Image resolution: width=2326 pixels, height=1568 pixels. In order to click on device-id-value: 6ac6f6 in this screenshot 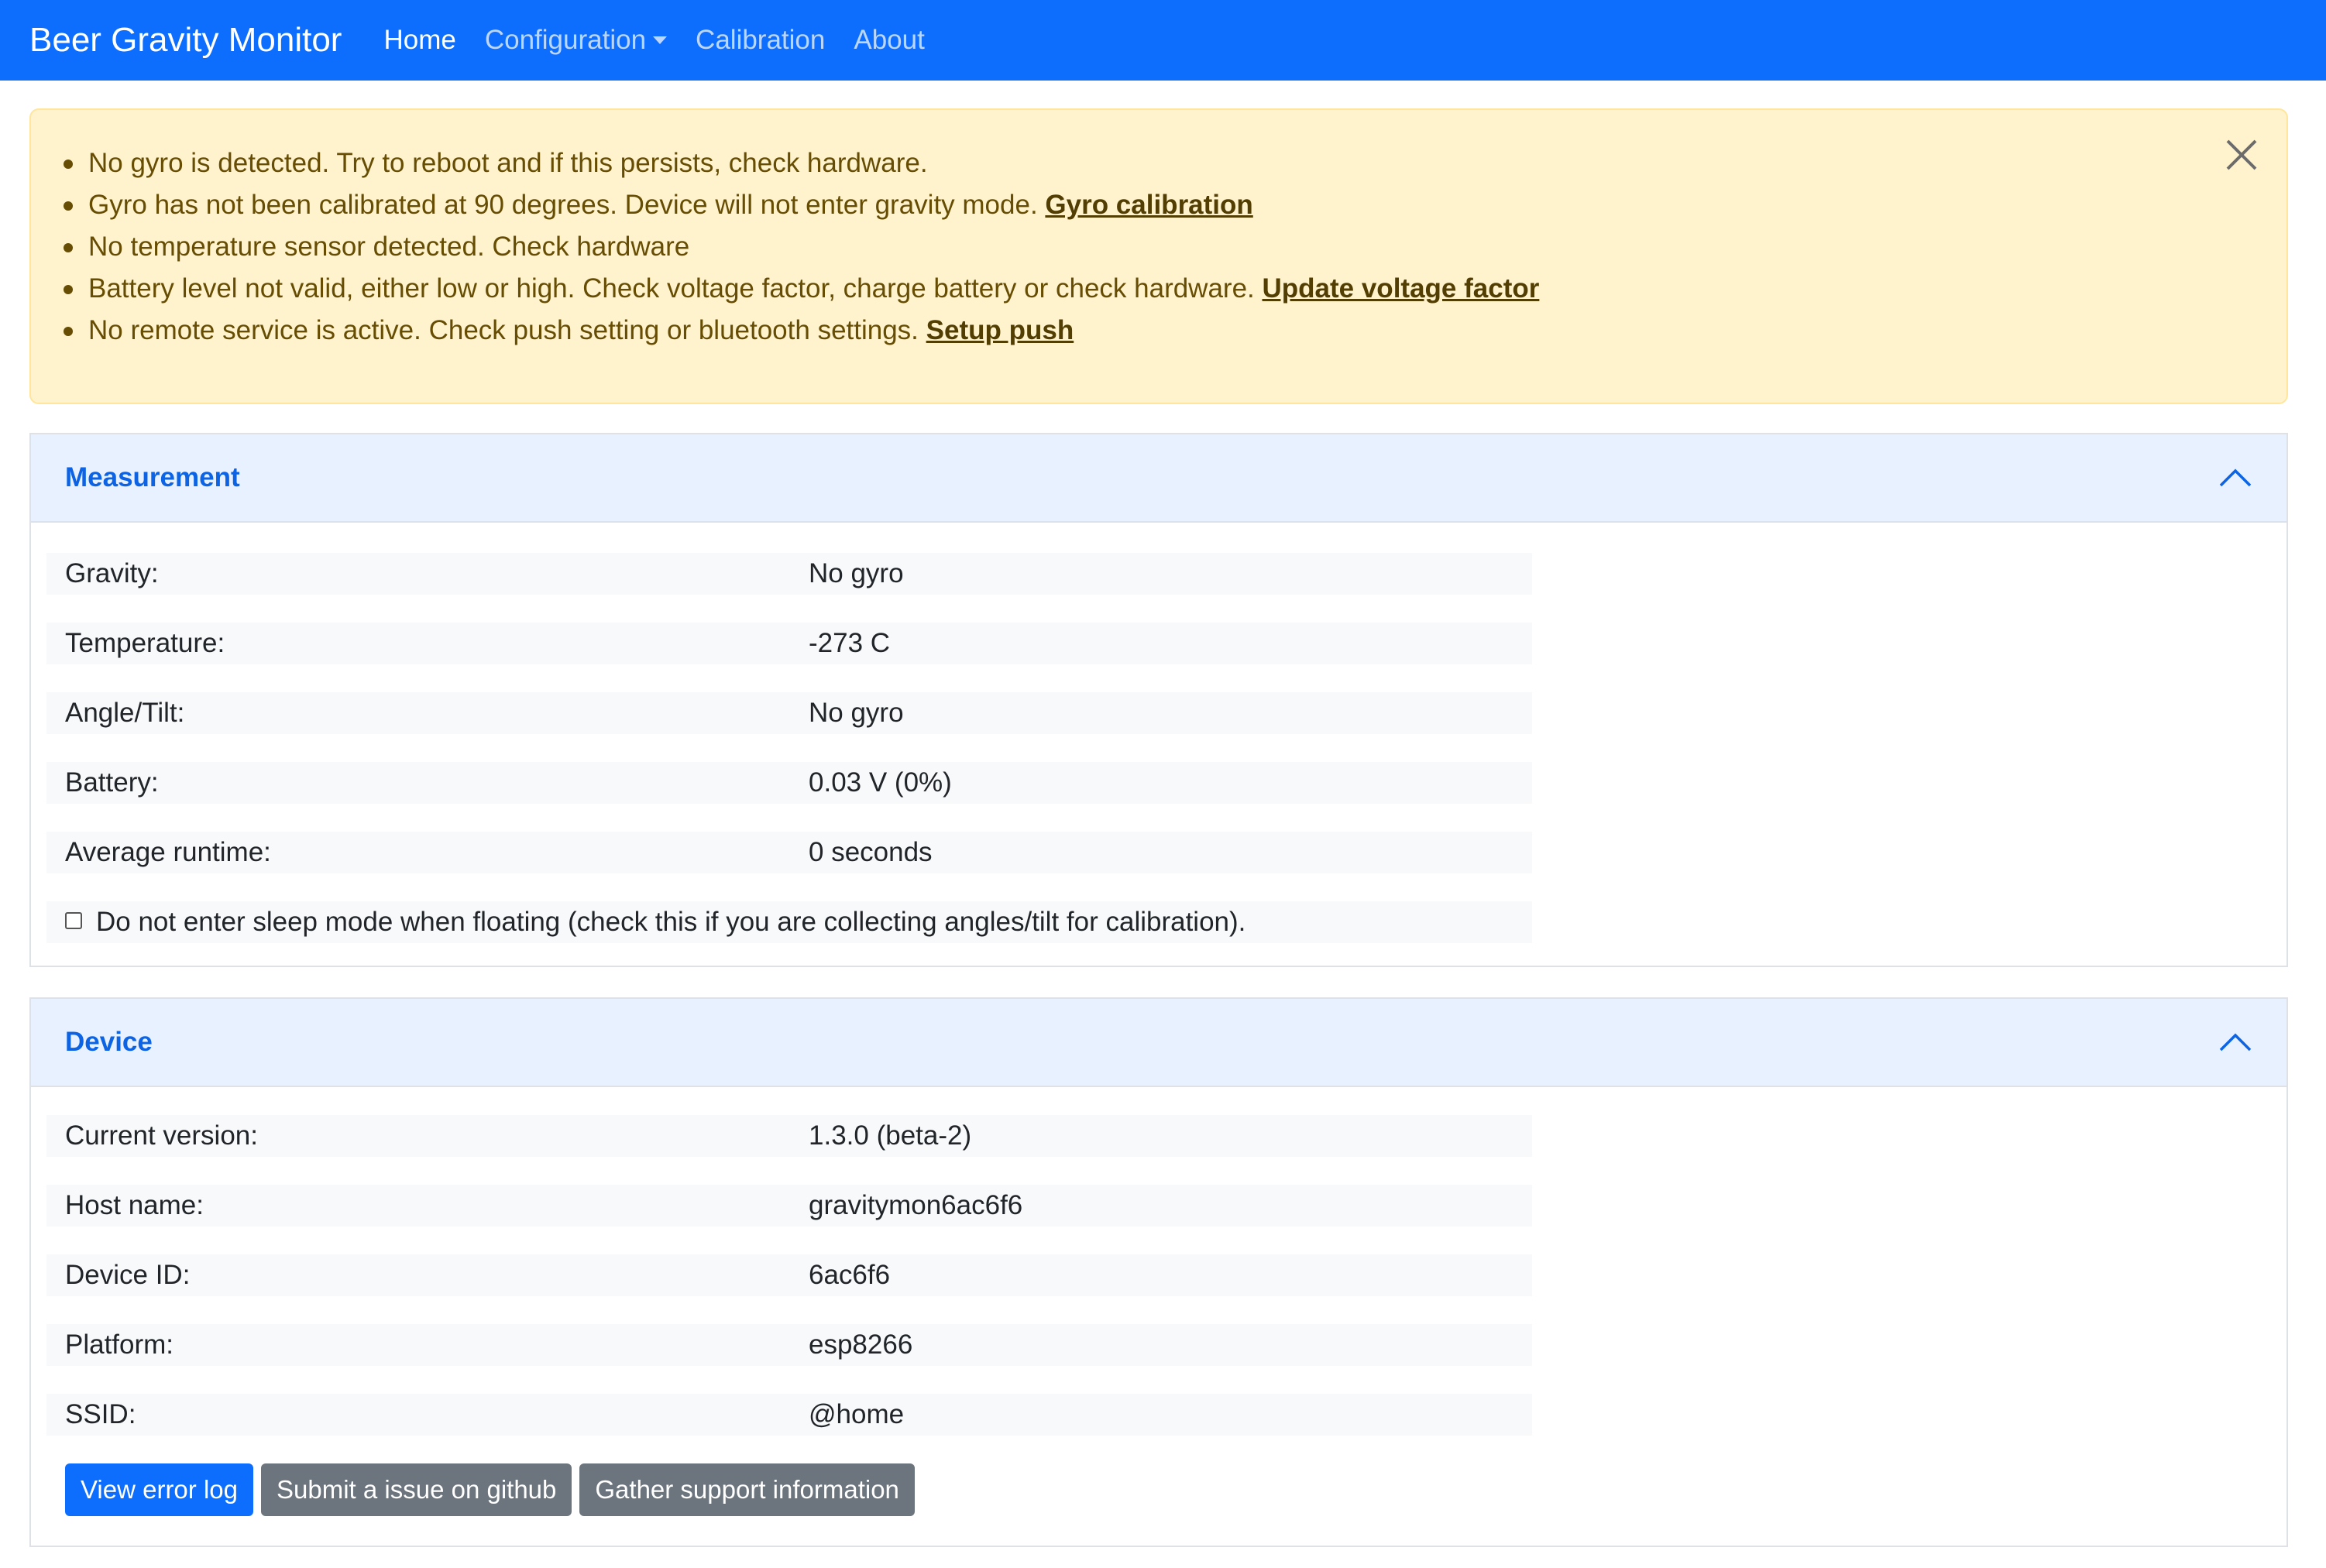, I will do `click(850, 1275)`.